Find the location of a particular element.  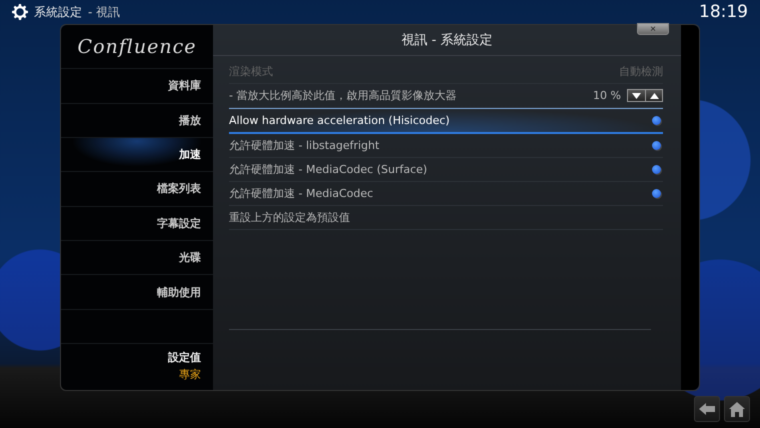

close-button: × is located at coordinates (653, 29).